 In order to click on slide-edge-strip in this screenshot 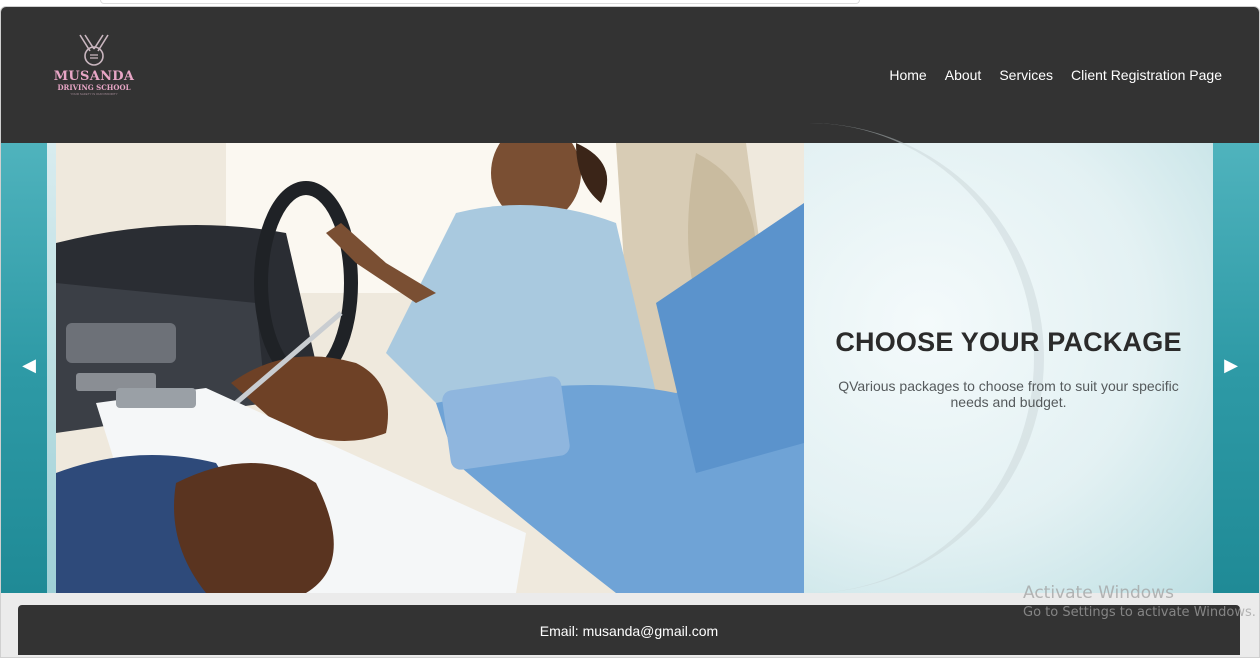, I will do `click(51, 368)`.